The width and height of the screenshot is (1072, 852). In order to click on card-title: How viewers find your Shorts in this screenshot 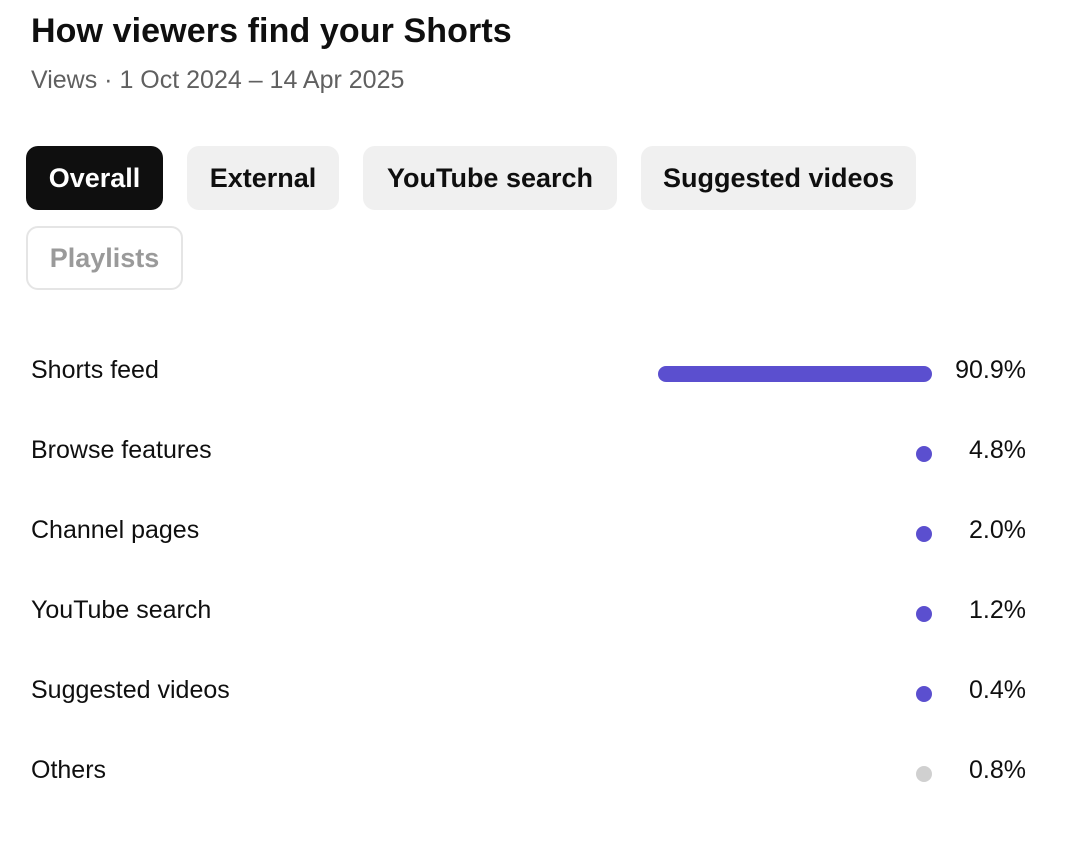, I will do `click(271, 31)`.